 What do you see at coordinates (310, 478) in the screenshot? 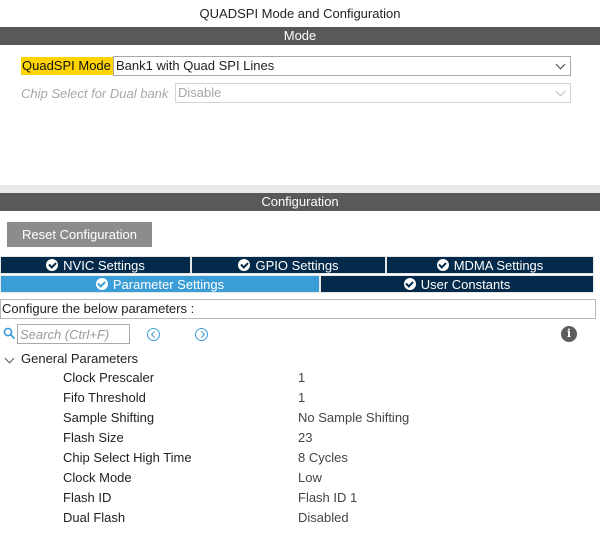
I see `parameter-value: Low` at bounding box center [310, 478].